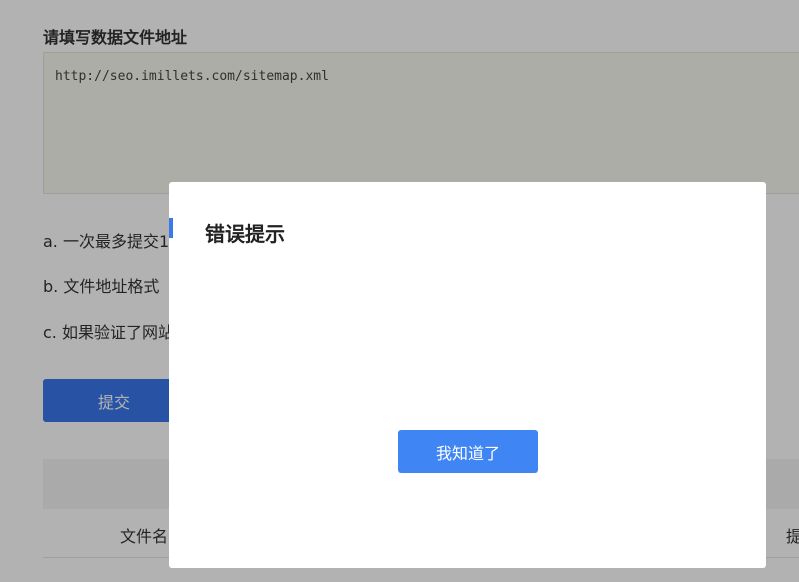 This screenshot has height=582, width=799. I want to click on dialog-title: 错误提示, so click(245, 234).